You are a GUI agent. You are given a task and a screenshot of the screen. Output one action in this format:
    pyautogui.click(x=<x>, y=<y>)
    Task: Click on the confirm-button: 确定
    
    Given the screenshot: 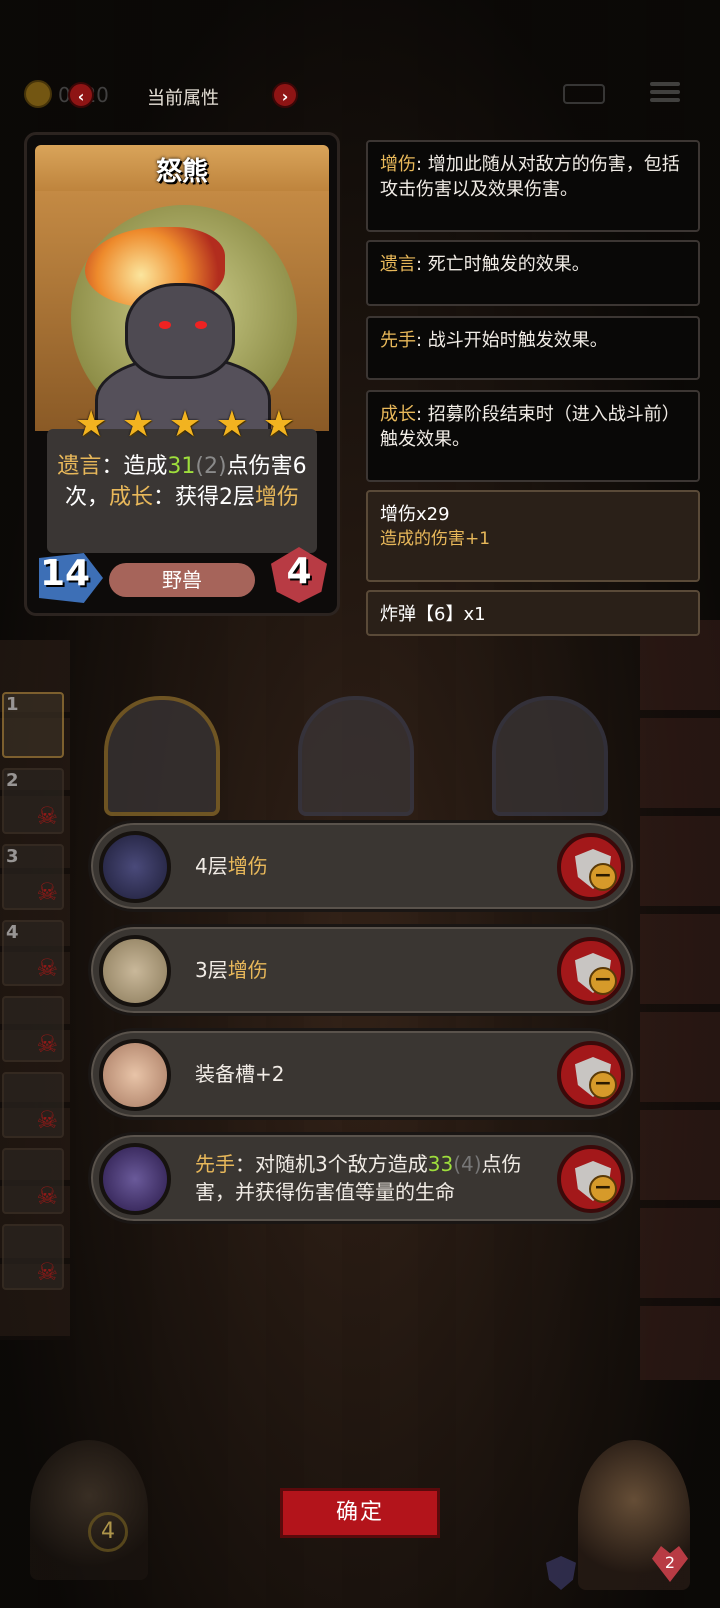 What is the action you would take?
    pyautogui.click(x=360, y=1513)
    